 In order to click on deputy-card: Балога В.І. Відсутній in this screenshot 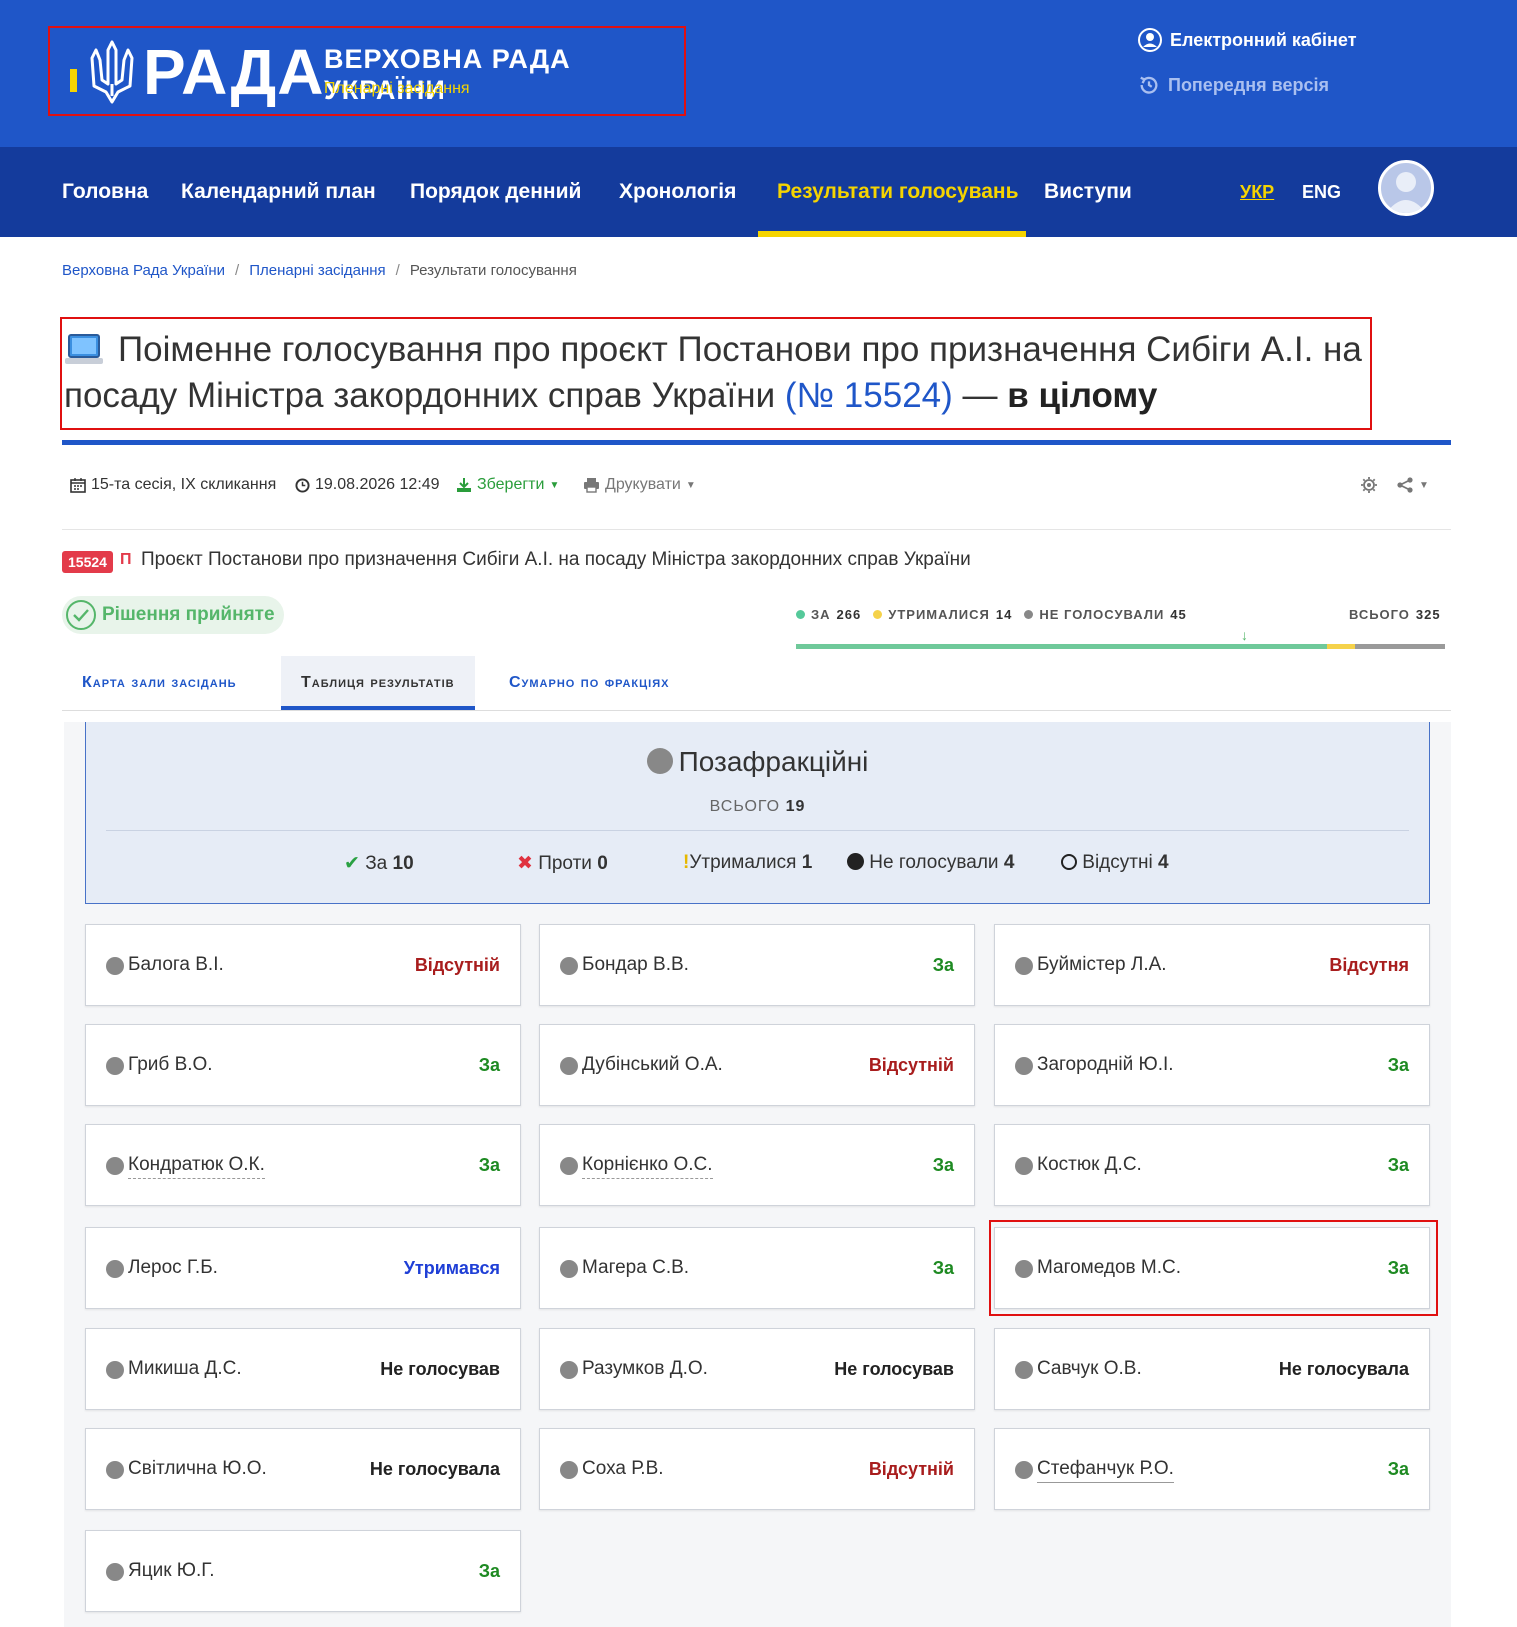, I will do `click(303, 965)`.